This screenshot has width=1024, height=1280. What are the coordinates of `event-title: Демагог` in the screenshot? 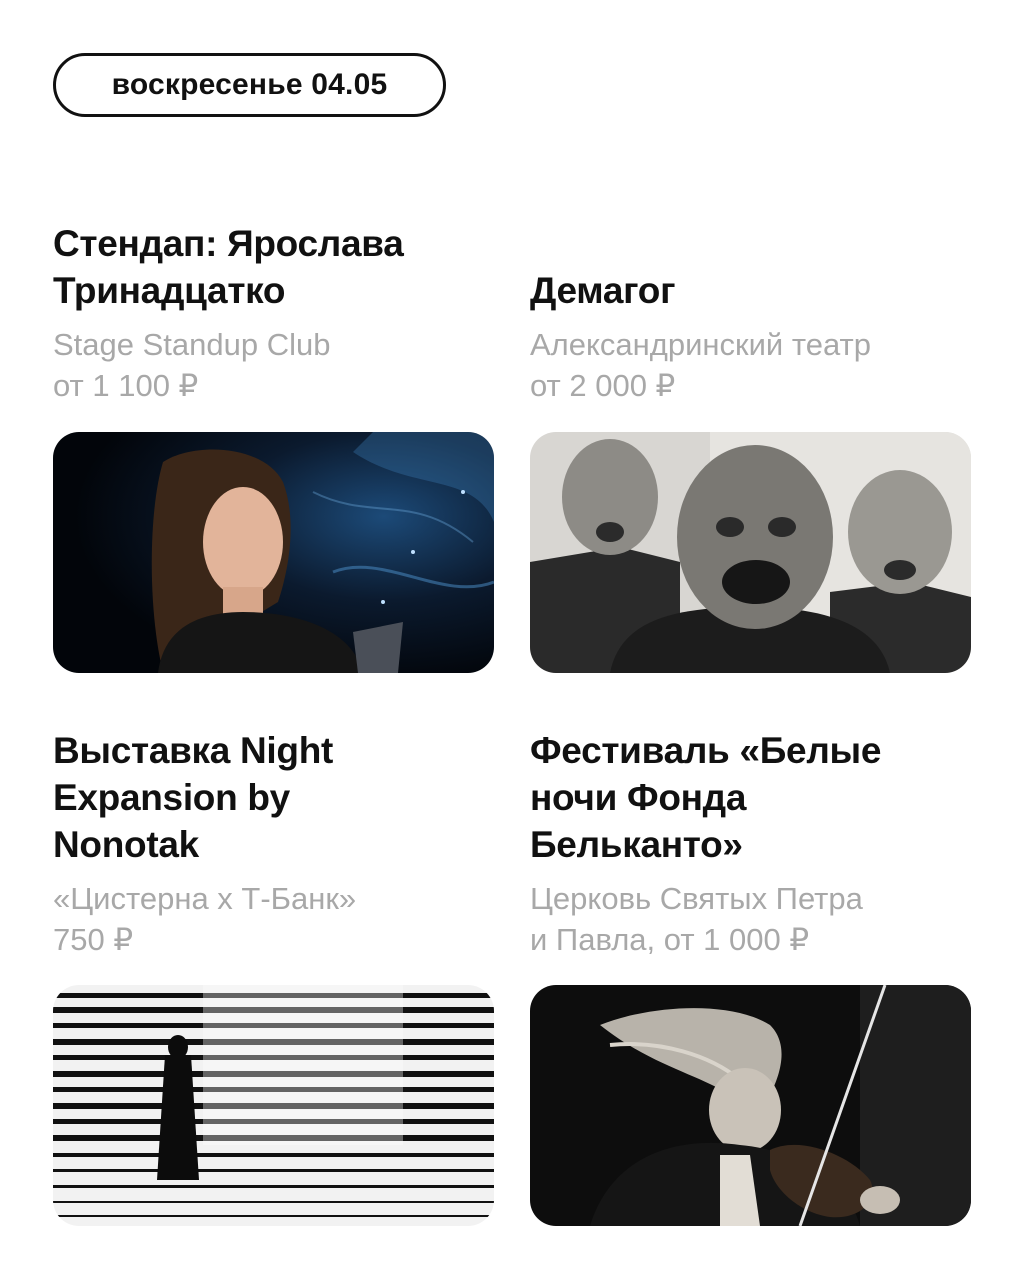 It's located at (603, 290).